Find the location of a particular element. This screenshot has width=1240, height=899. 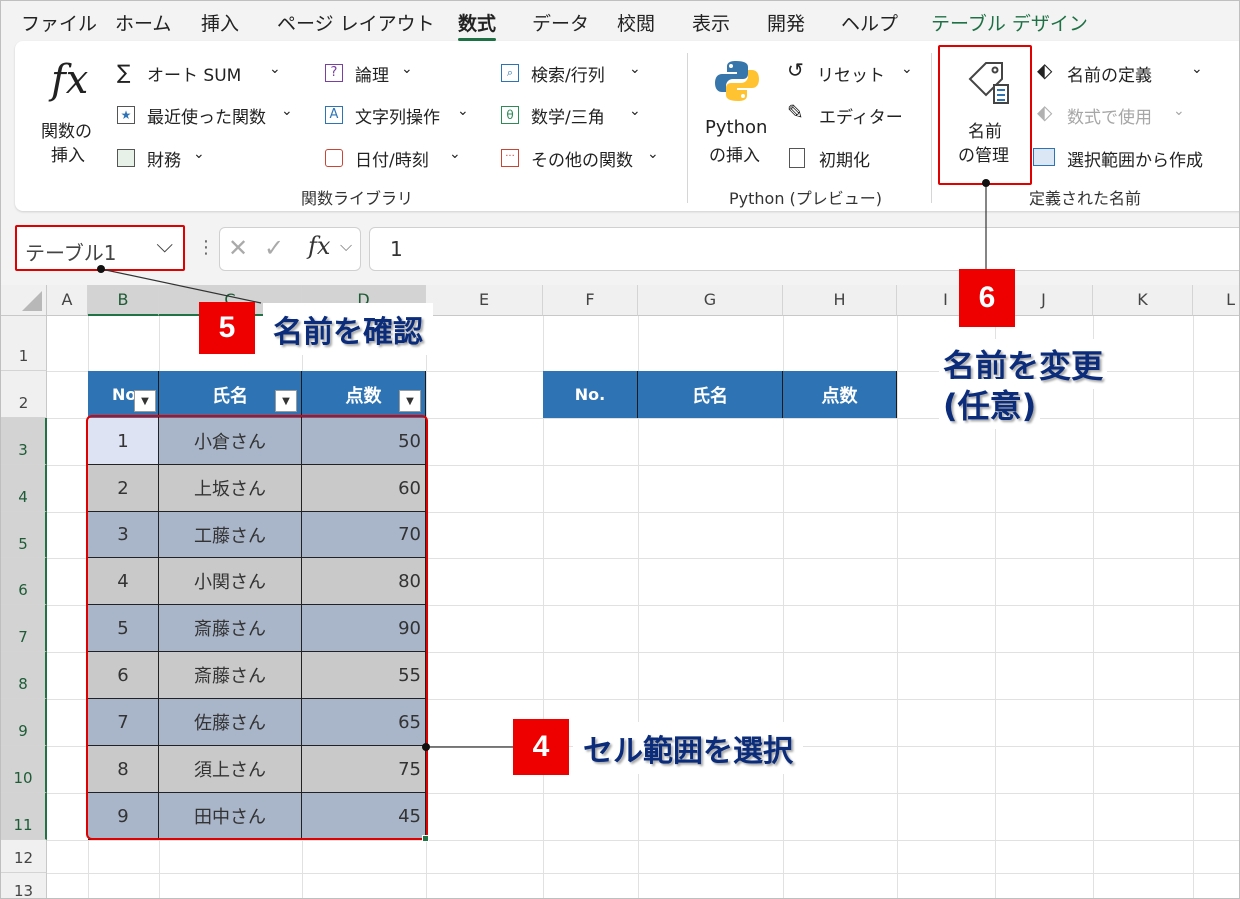

callout-5-text: 名前を確認 is located at coordinates (348, 329).